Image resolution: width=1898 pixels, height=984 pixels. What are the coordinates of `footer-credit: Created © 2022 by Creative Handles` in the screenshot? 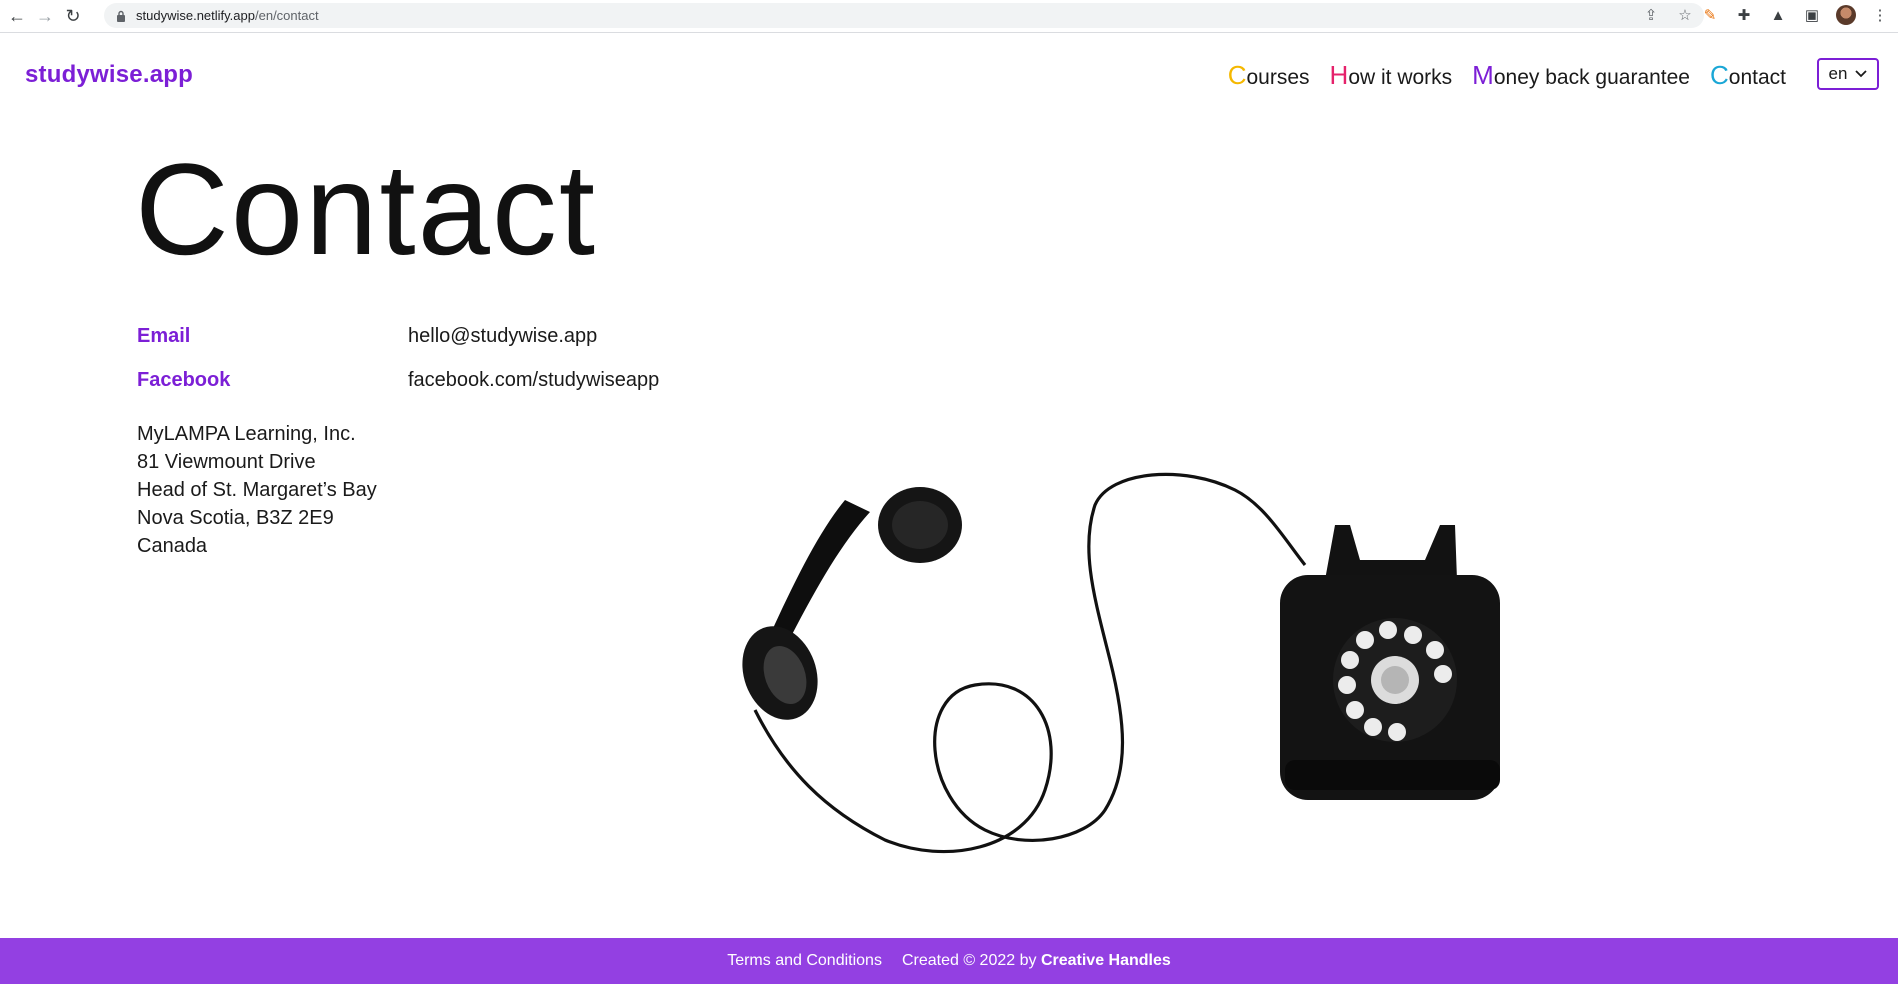 It's located at (1036, 960).